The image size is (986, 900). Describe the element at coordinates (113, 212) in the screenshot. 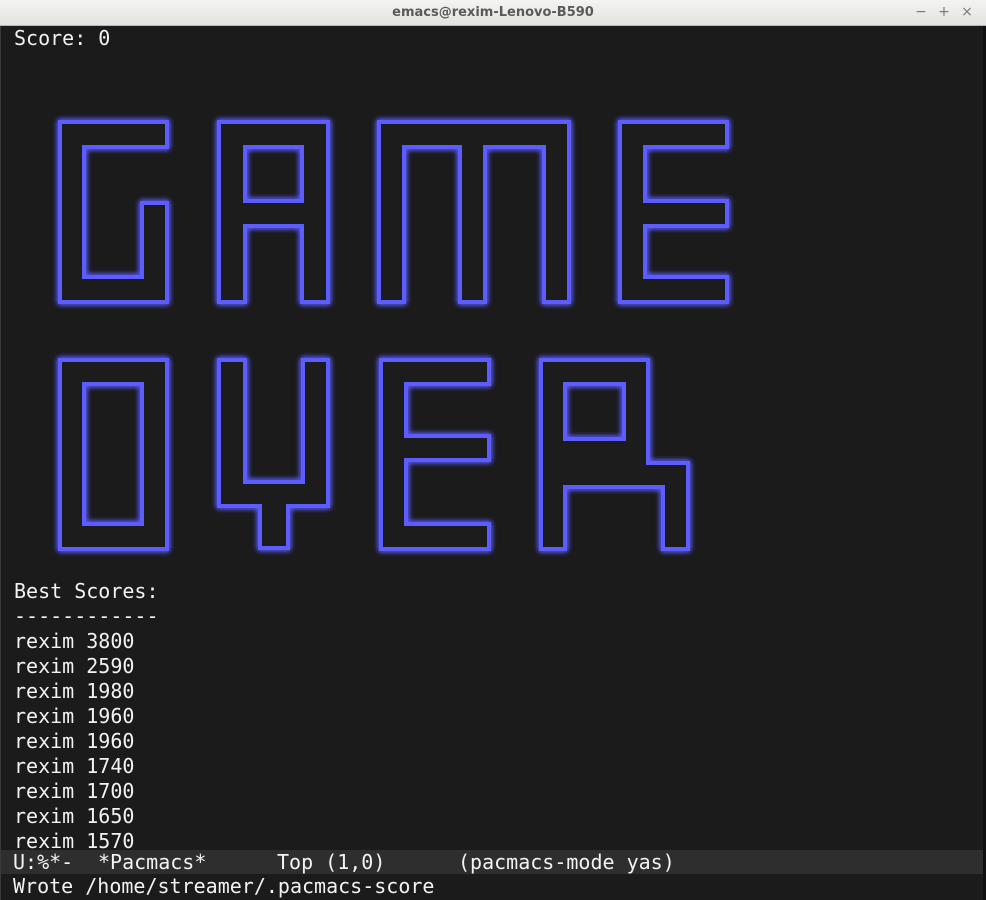

I see `letter-G` at that location.